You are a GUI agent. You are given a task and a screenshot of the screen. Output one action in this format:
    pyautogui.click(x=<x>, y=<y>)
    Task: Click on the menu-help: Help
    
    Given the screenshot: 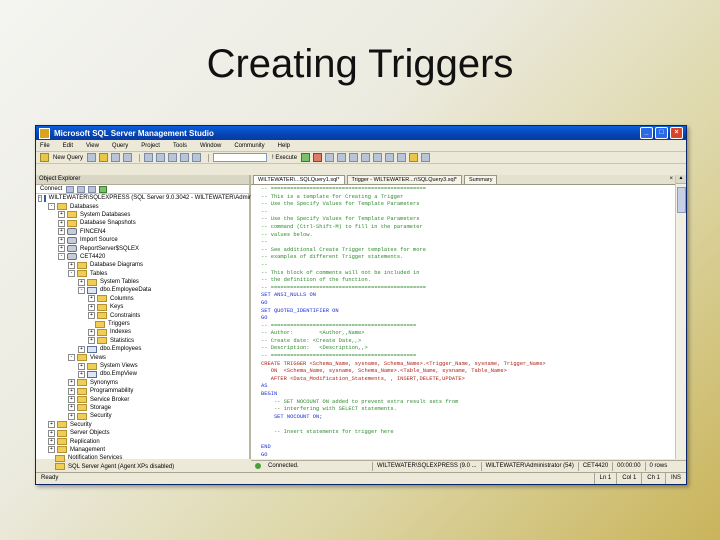 What is the action you would take?
    pyautogui.click(x=284, y=146)
    